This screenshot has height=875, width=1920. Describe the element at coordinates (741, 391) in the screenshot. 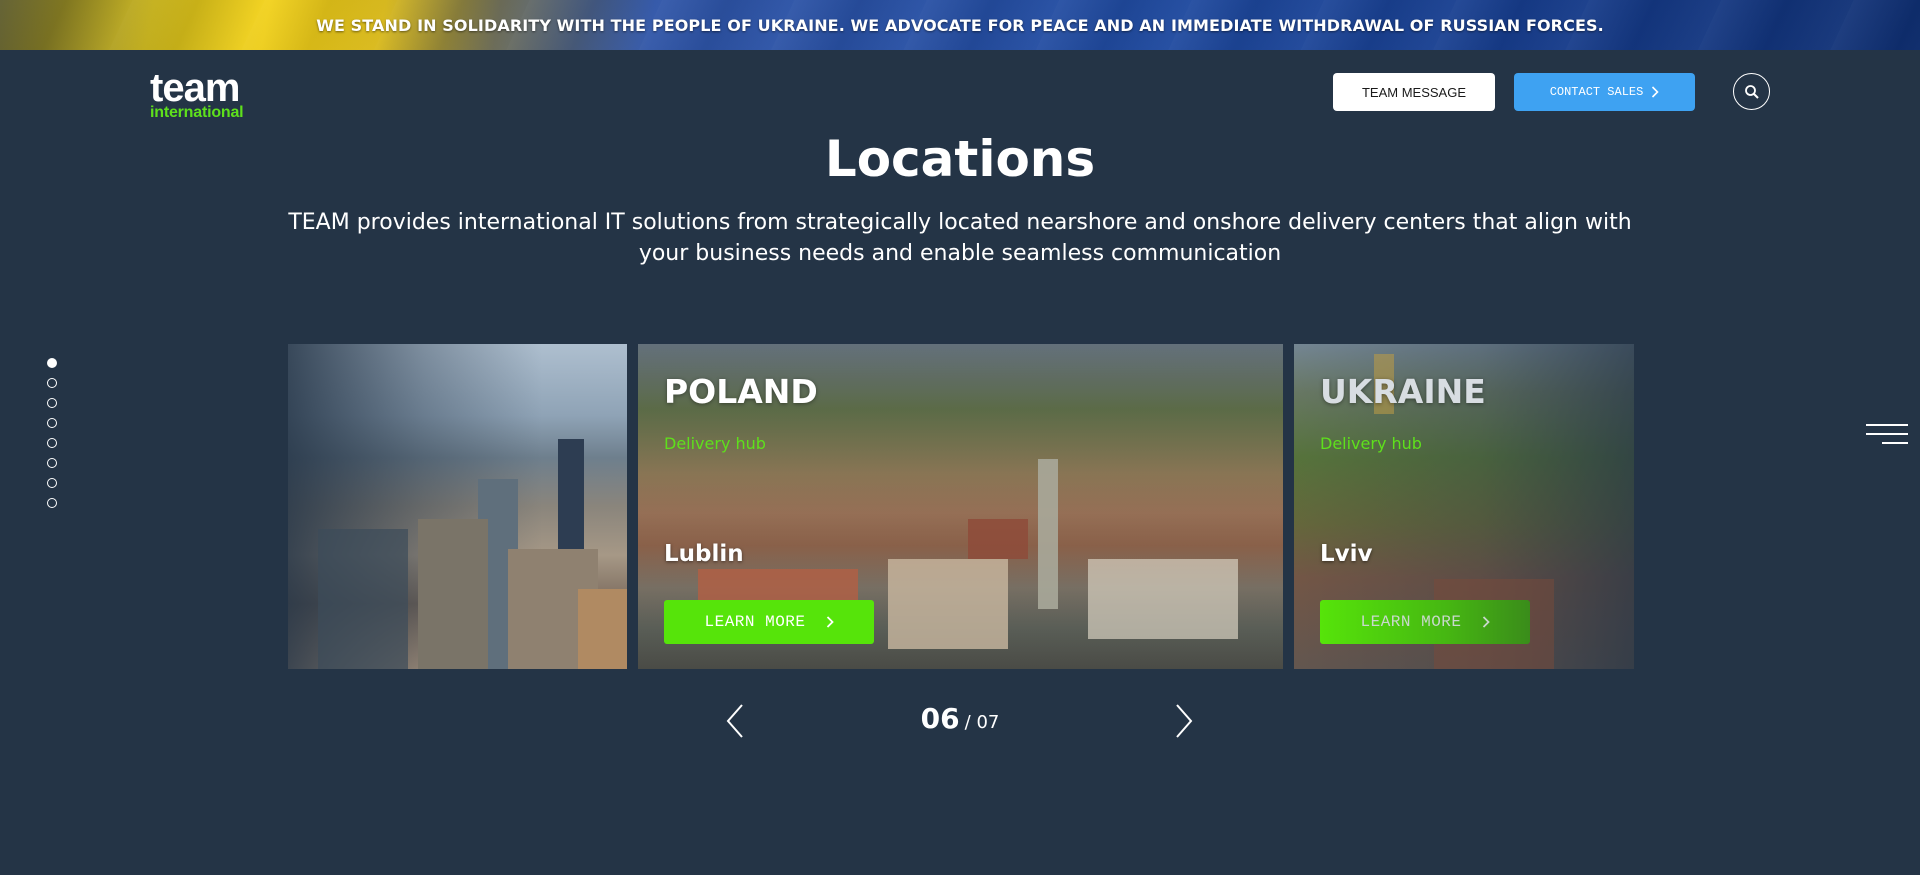

I see `card-country: POLAND` at that location.